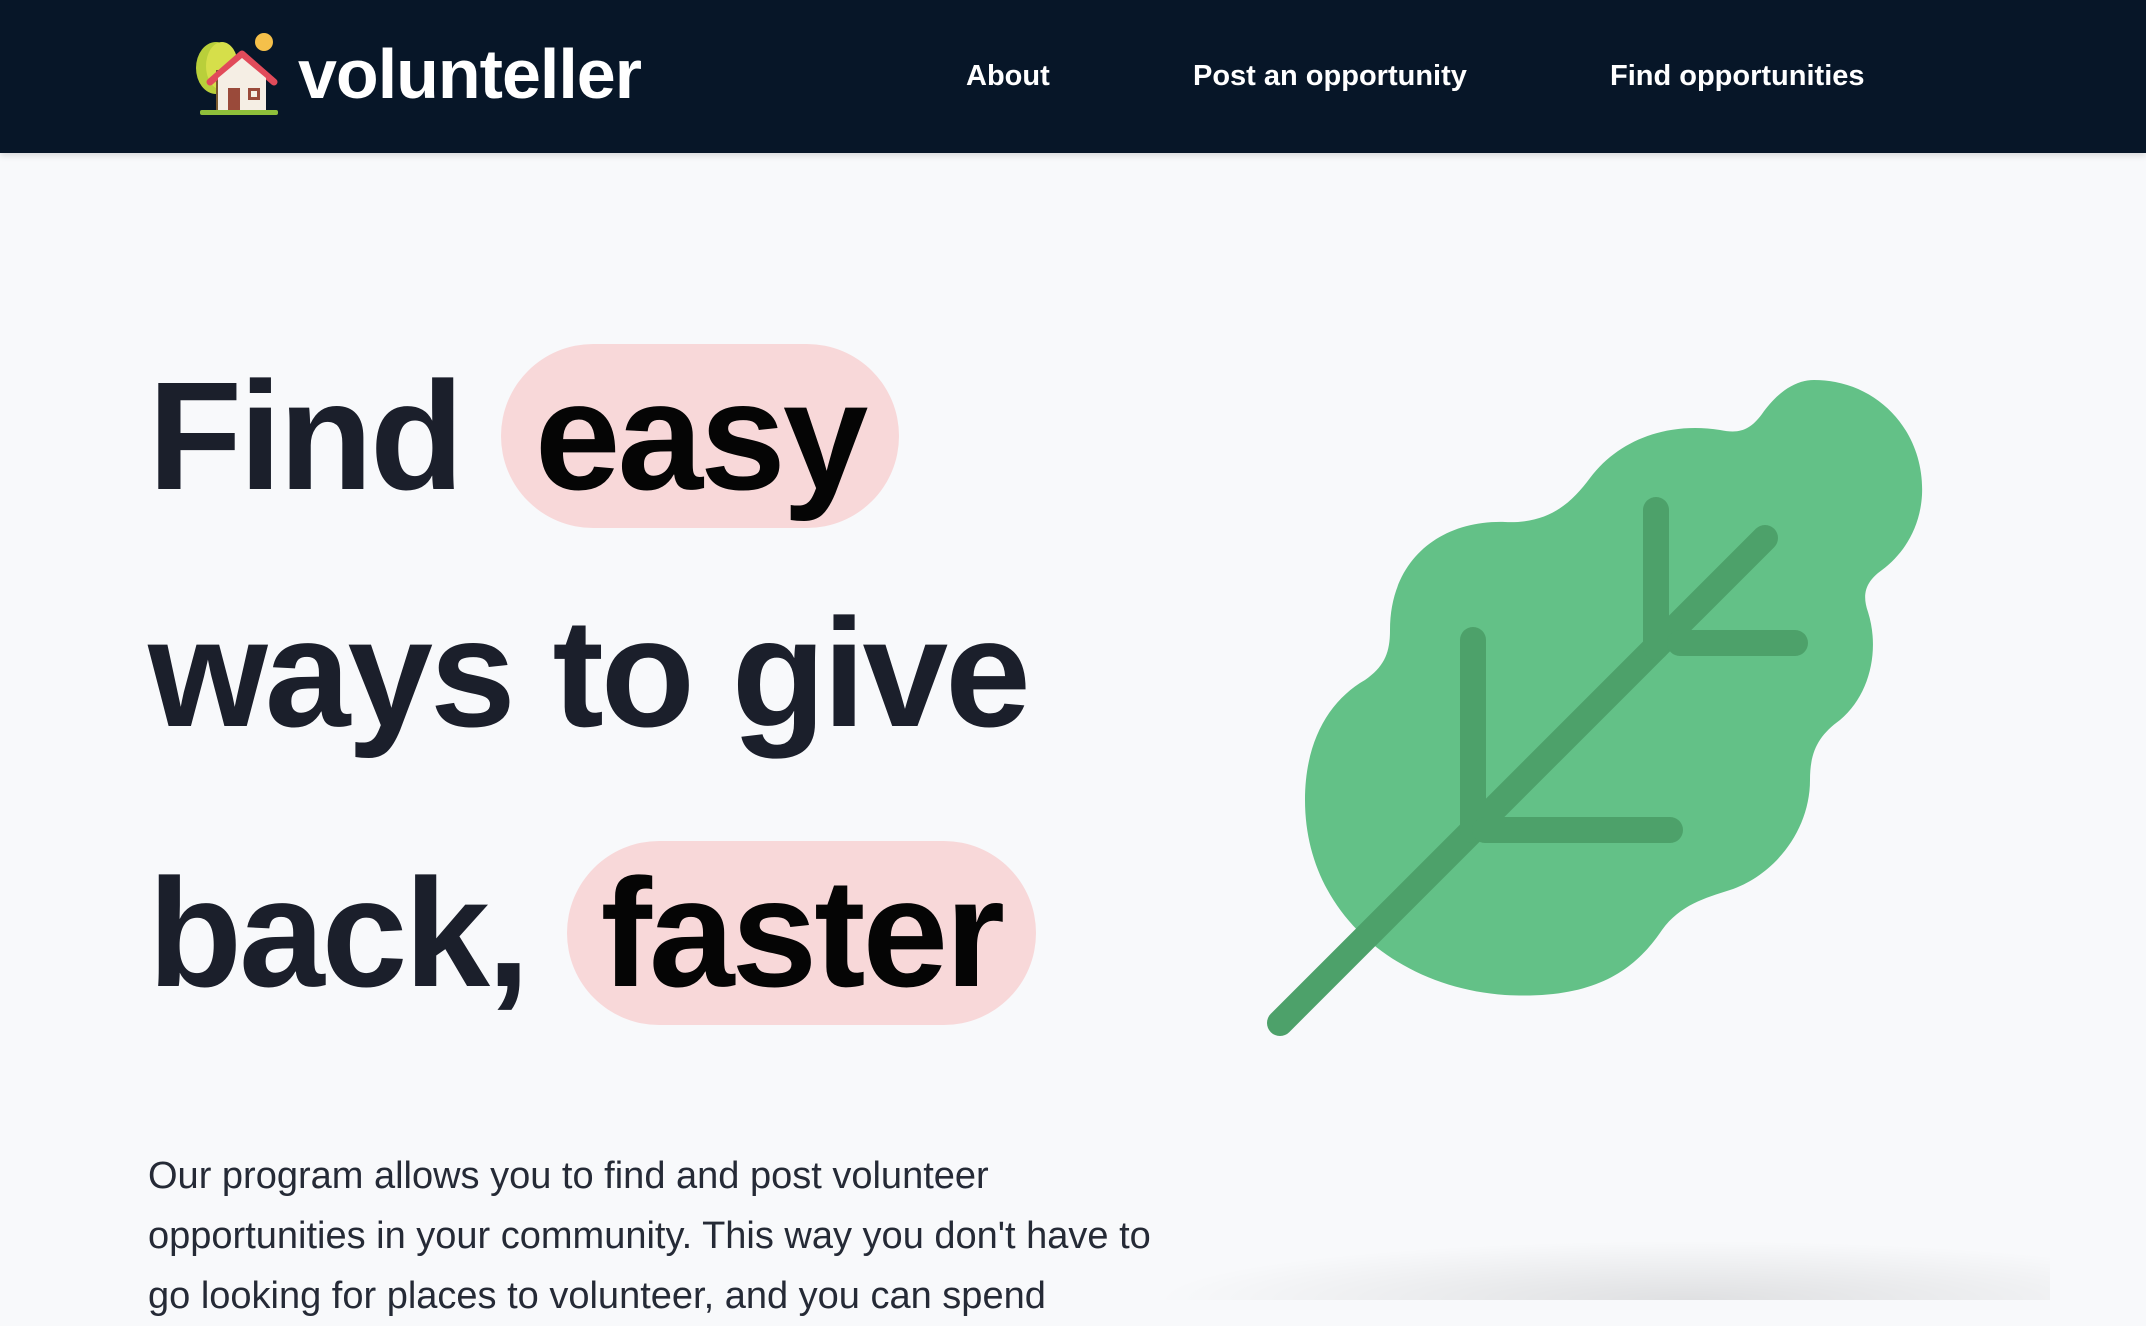 The width and height of the screenshot is (2146, 1326). I want to click on hero-line-2: ways to give, so click(589, 673).